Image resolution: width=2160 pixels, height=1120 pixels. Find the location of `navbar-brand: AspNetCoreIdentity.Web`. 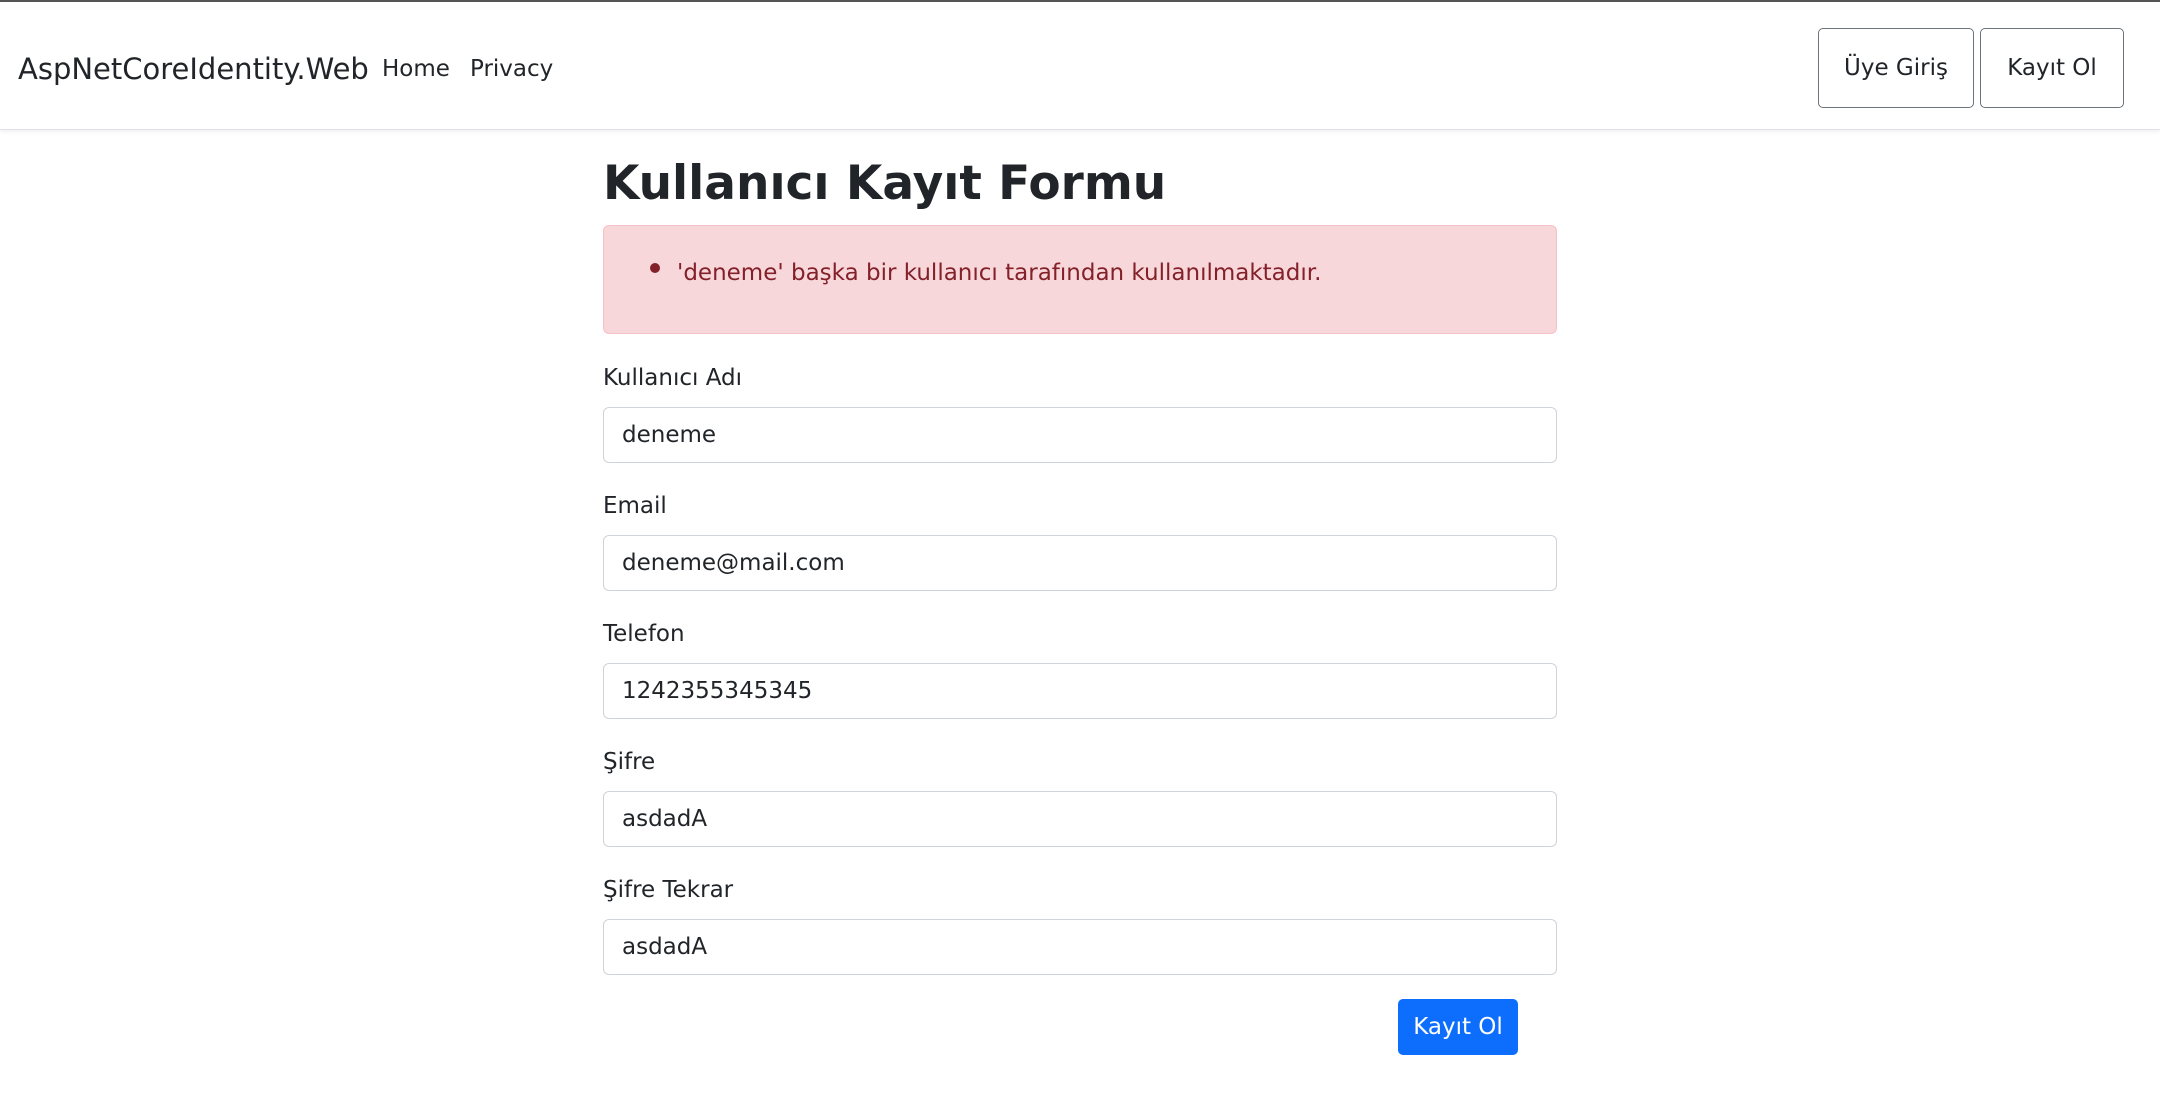

navbar-brand: AspNetCoreIdentity.Web is located at coordinates (193, 69).